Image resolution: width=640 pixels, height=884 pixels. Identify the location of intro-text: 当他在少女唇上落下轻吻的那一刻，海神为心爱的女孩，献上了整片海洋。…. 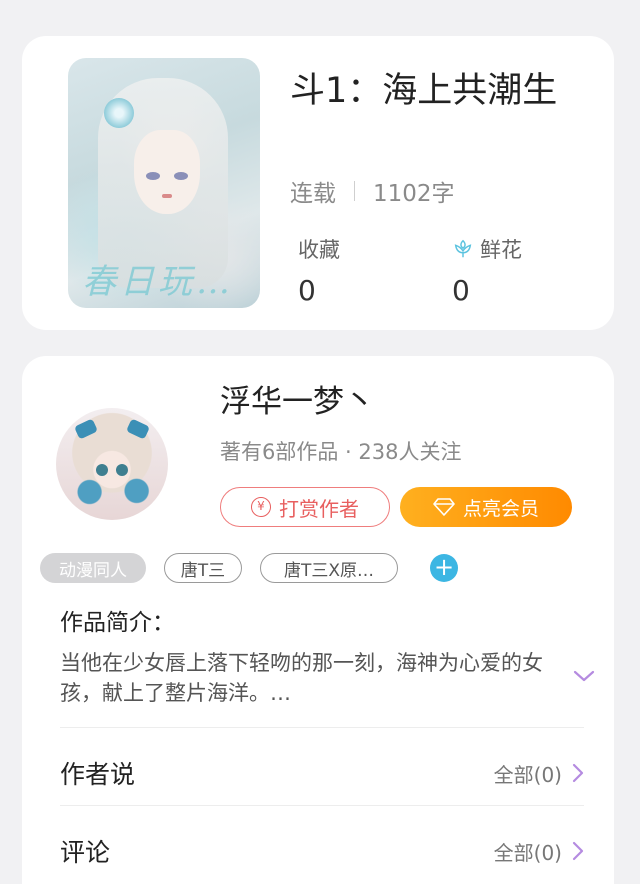
(301, 678).